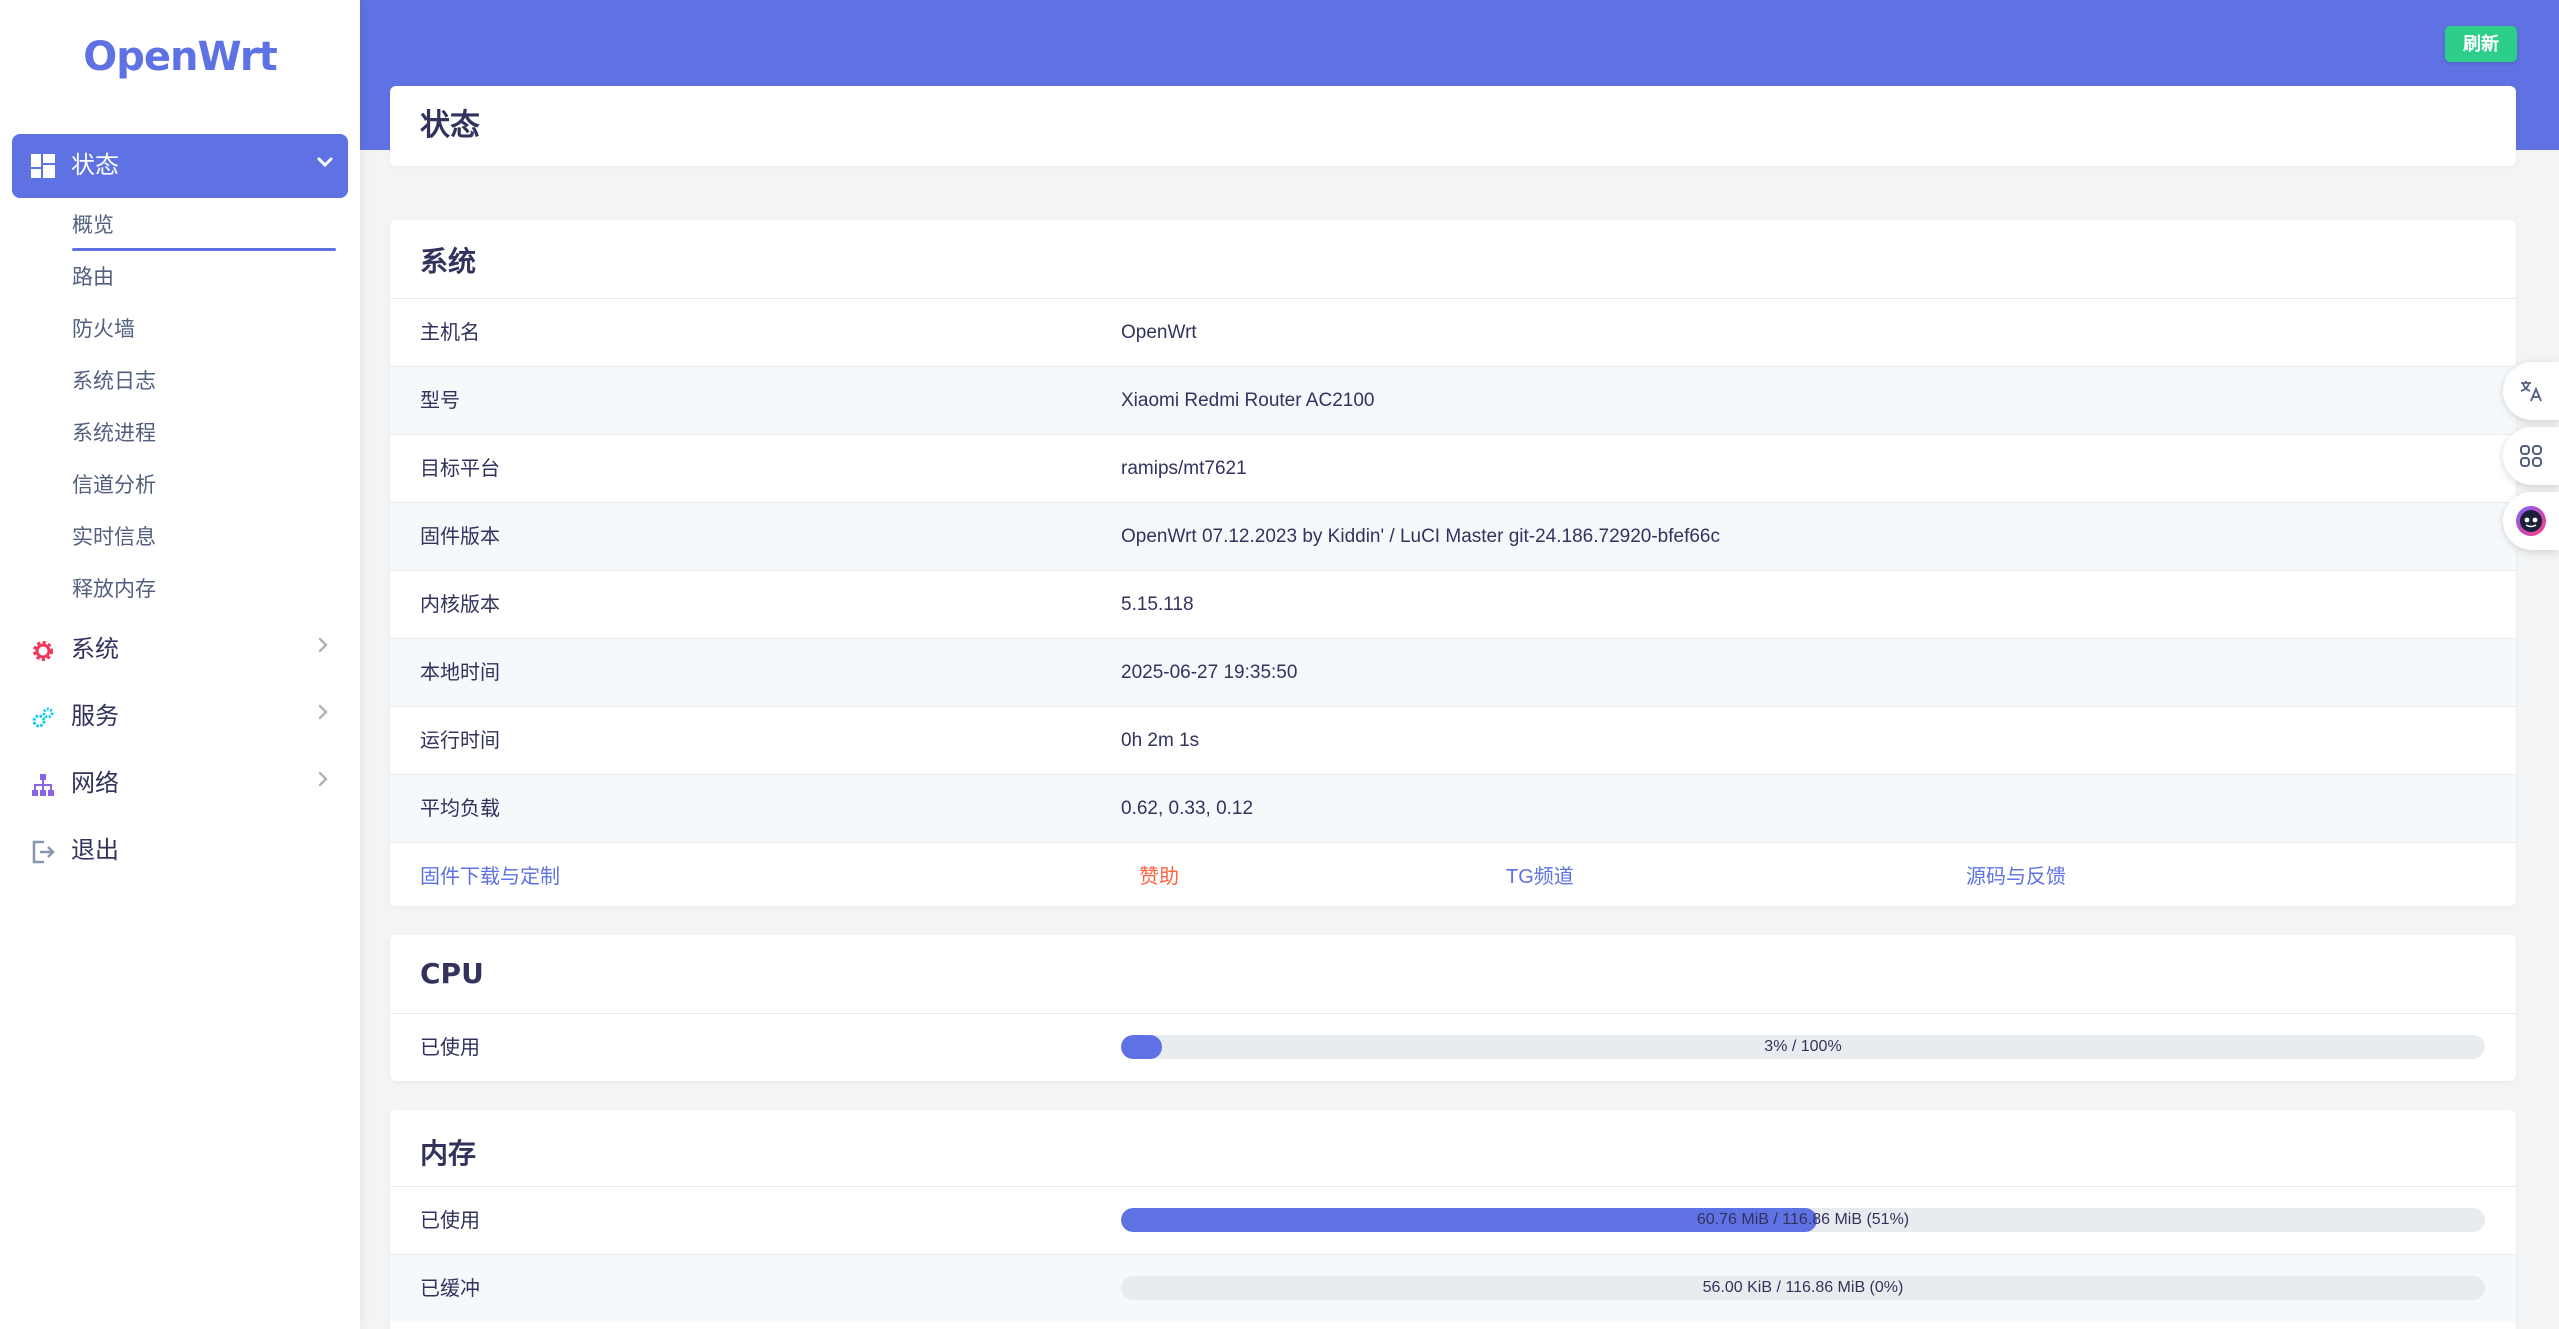  Describe the element at coordinates (114, 382) in the screenshot. I see `sidebar-subitem-syslog: 系统日志` at that location.